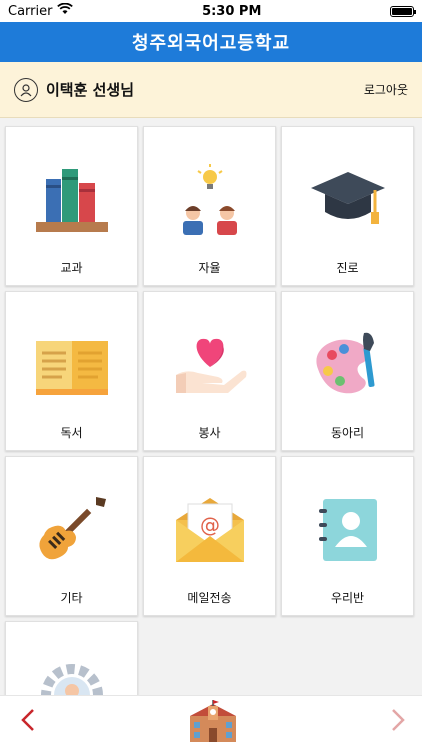 The width and height of the screenshot is (422, 750). Describe the element at coordinates (386, 89) in the screenshot. I see `logout-button: 로그아웃` at that location.